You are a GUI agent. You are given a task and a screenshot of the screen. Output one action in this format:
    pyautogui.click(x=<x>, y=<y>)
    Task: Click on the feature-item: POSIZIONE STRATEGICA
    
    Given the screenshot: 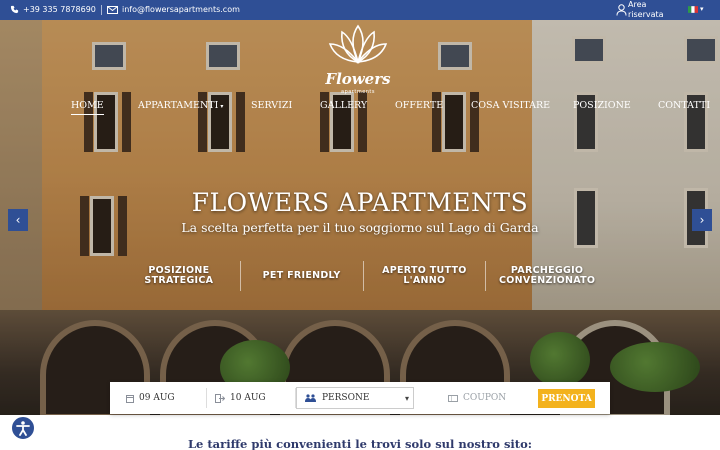 What is the action you would take?
    pyautogui.click(x=179, y=276)
    